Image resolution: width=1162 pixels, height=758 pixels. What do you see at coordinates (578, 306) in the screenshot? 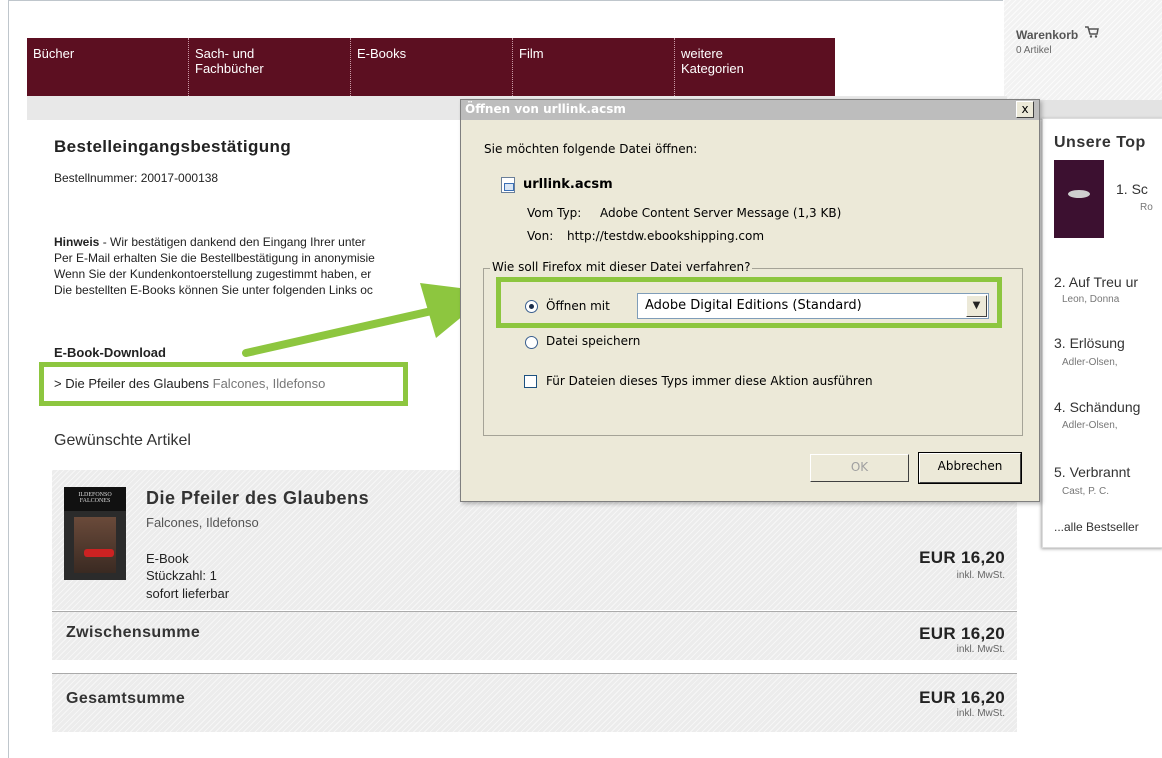
I see `open-with-label: Öffnen mit` at bounding box center [578, 306].